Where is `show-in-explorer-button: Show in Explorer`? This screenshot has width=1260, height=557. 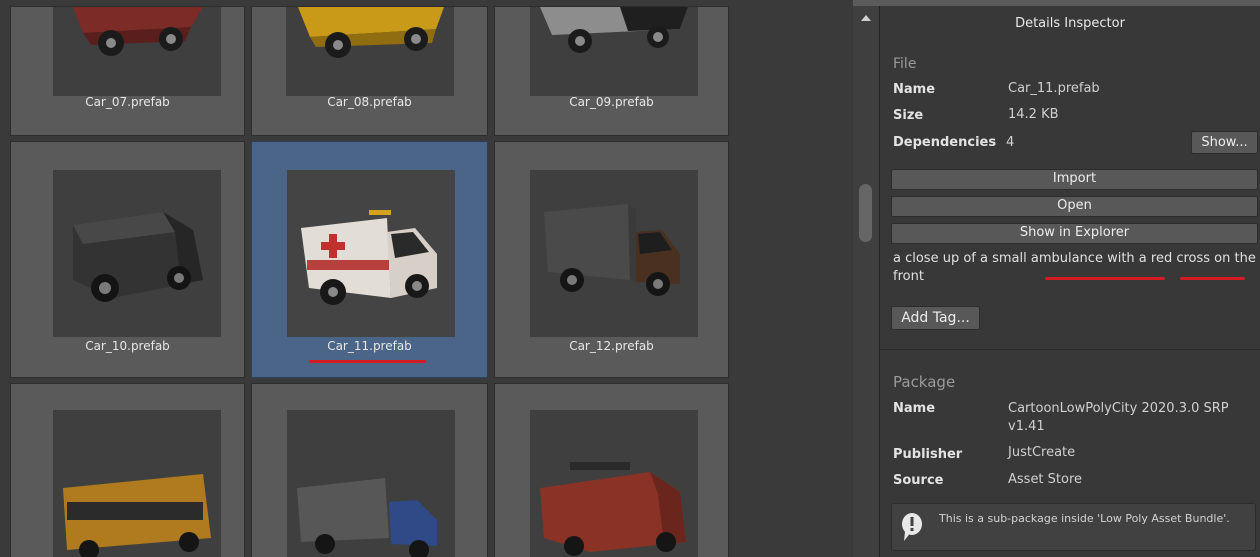 show-in-explorer-button: Show in Explorer is located at coordinates (1074, 233).